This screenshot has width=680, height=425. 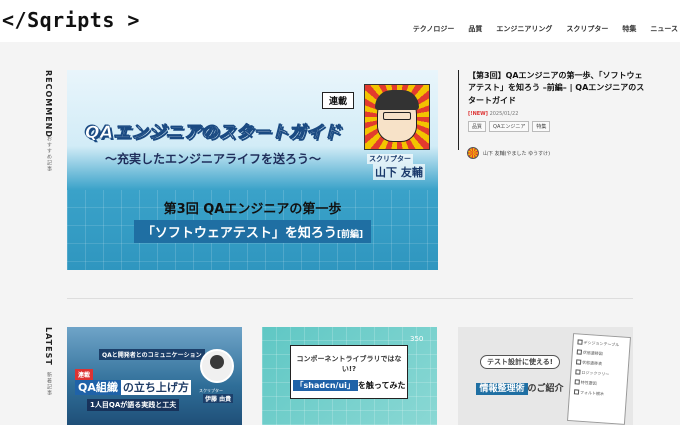 I want to click on checklist-item: 状態遷移図, so click(x=601, y=353).